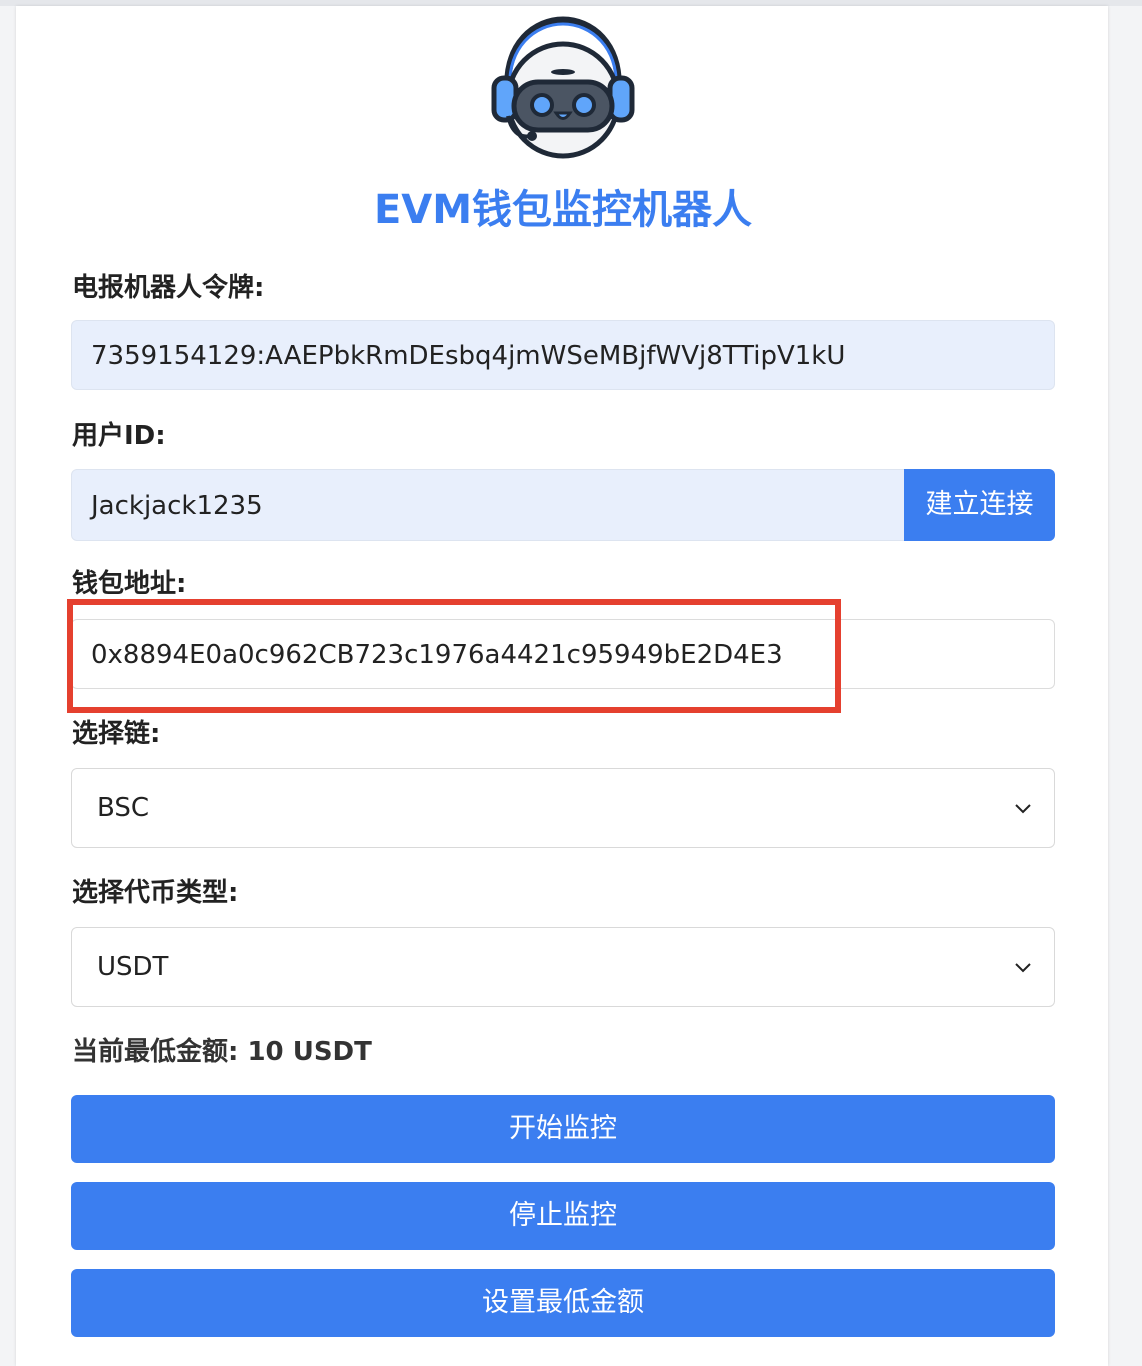  What do you see at coordinates (563, 808) in the screenshot?
I see `chain-select: BSC` at bounding box center [563, 808].